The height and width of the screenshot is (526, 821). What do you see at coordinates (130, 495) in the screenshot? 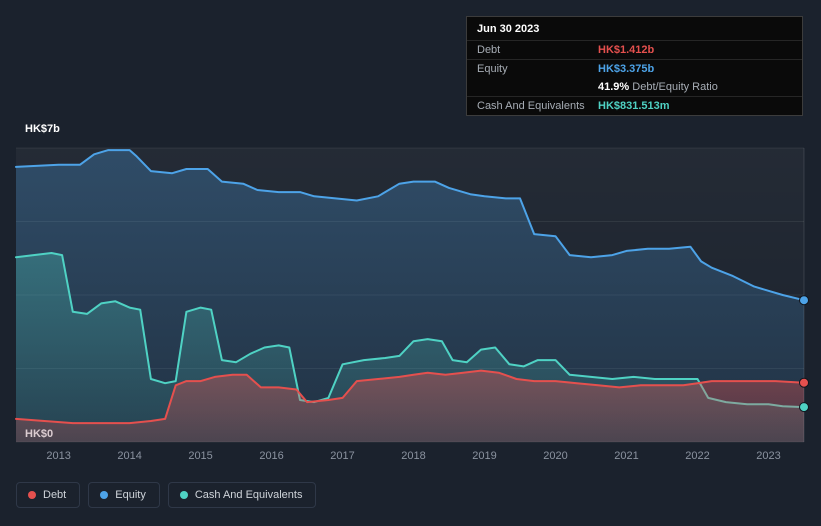
I see `legend-item-equity-label: Equity` at bounding box center [130, 495].